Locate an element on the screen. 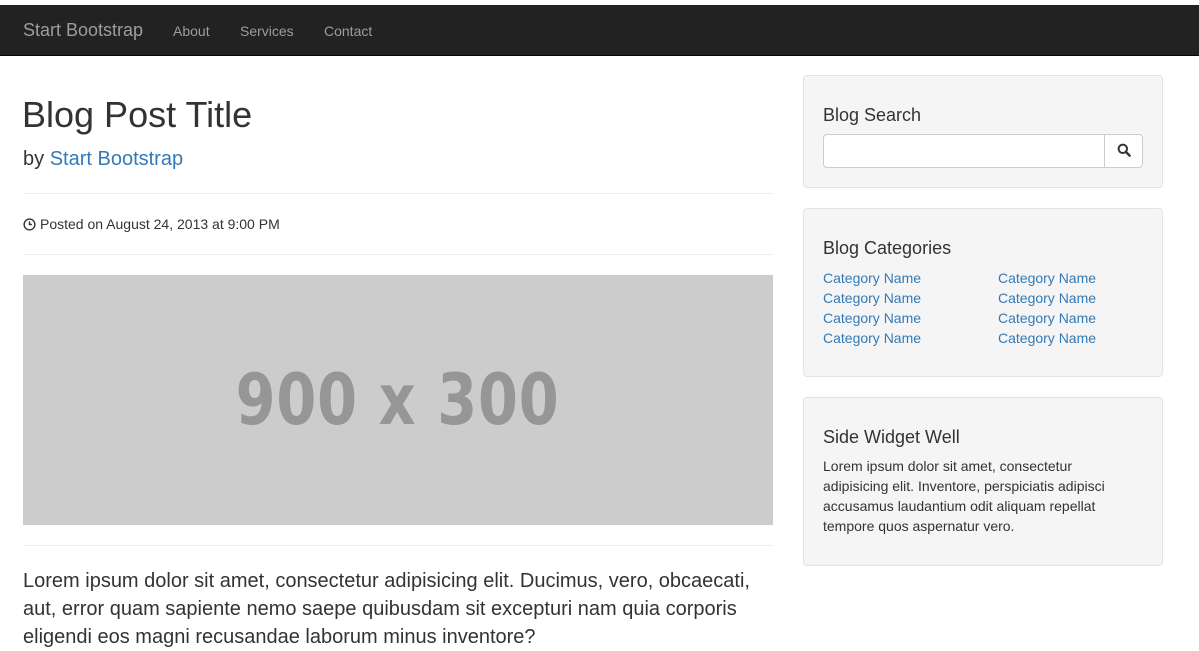 This screenshot has width=1199, height=651. blog-search-well: Blog Search is located at coordinates (983, 131).